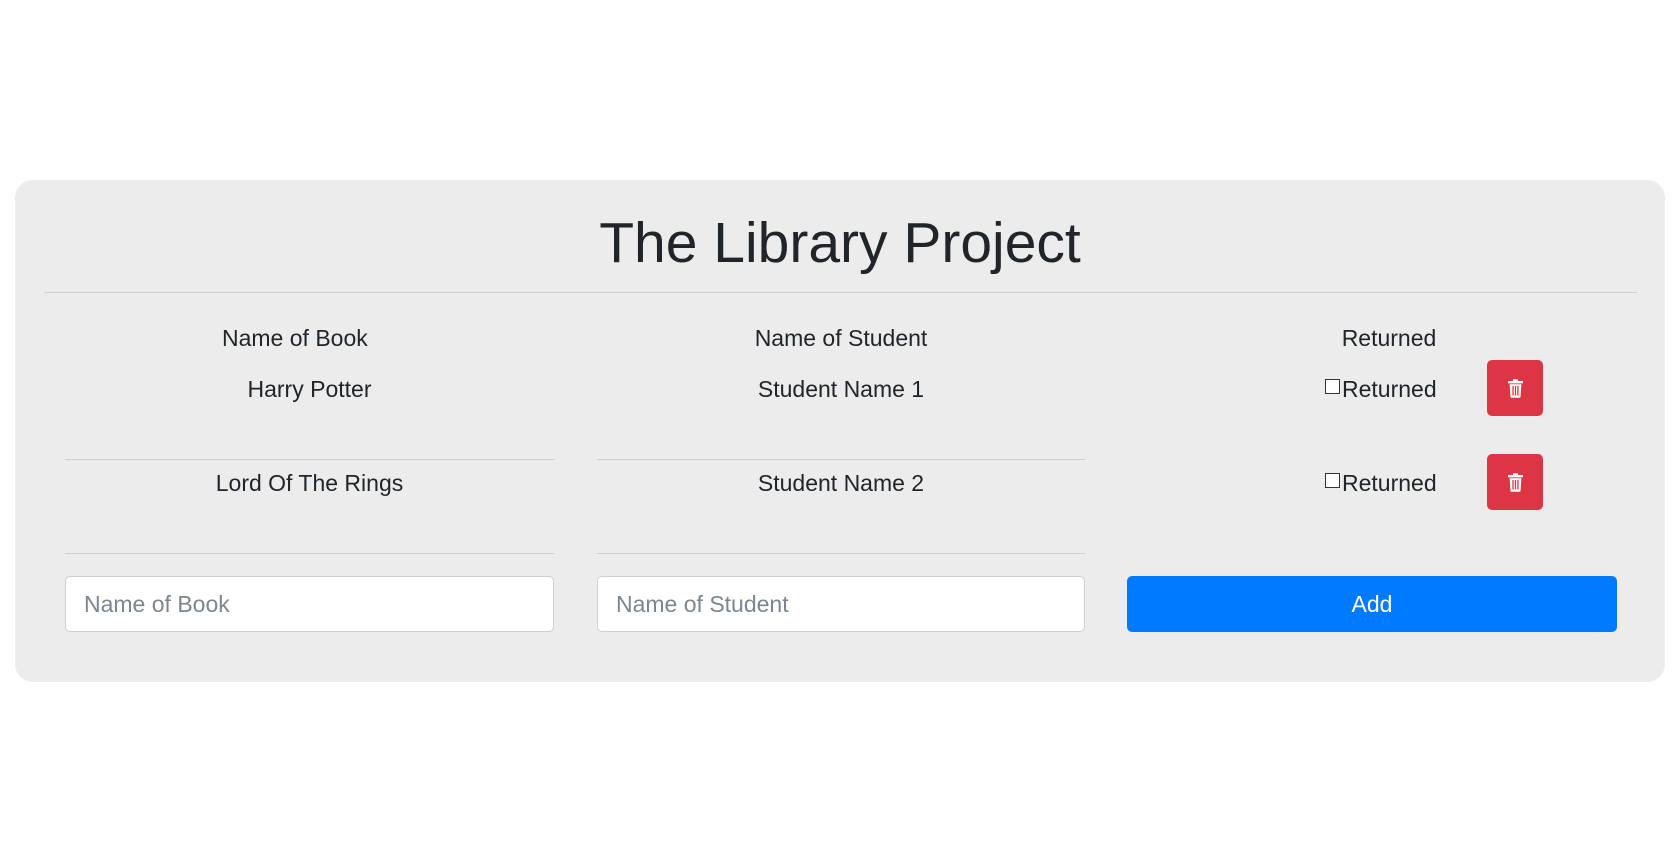 The image size is (1679, 861). Describe the element at coordinates (1372, 604) in the screenshot. I see `add-button: Add` at that location.